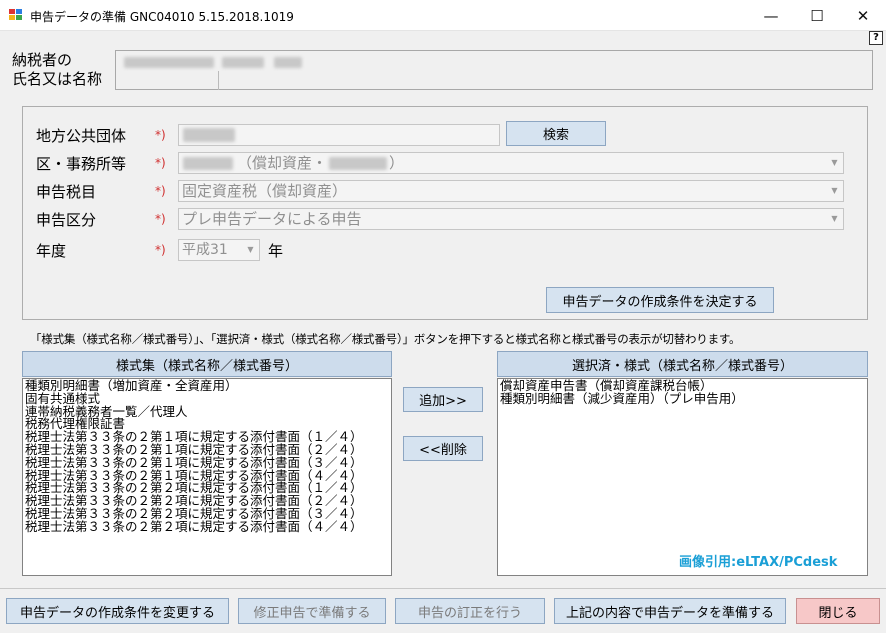 Image resolution: width=886 pixels, height=633 pixels. I want to click on year-select: 平成31 ▼, so click(219, 250).